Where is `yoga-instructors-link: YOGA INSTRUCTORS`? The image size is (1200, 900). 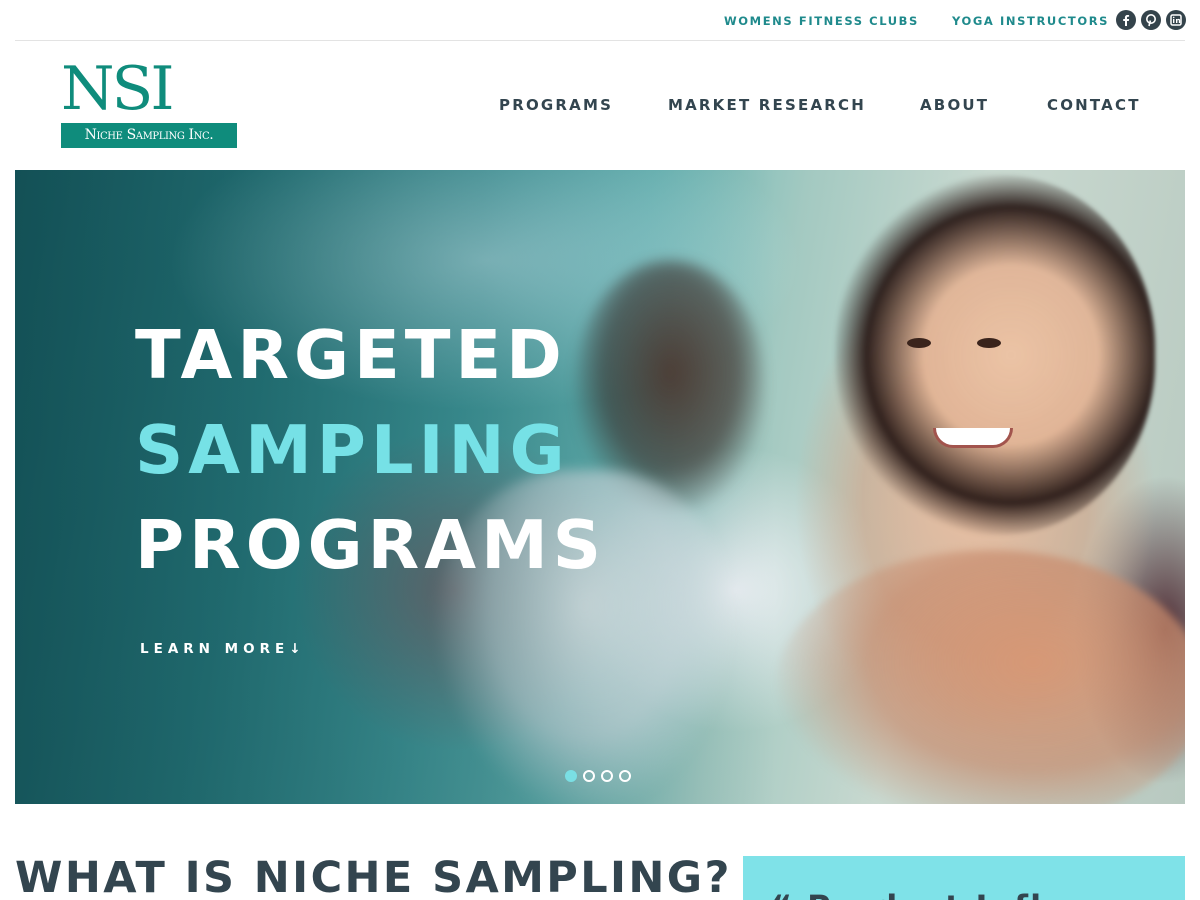
yoga-instructors-link: YOGA INSTRUCTORS is located at coordinates (1030, 21).